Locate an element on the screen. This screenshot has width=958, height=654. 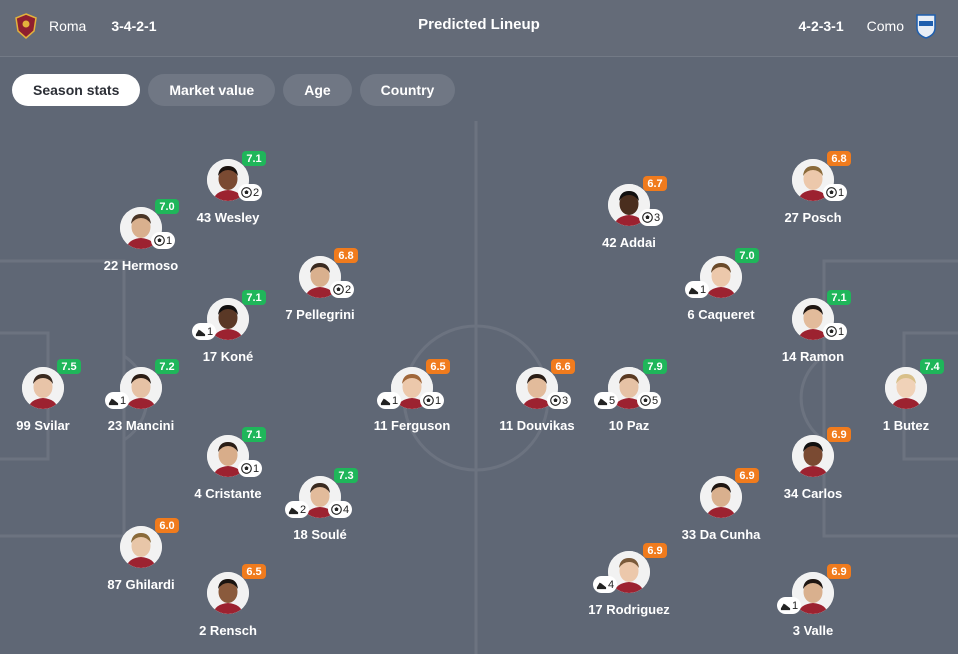
goals-chip: 2 is located at coordinates (342, 289).